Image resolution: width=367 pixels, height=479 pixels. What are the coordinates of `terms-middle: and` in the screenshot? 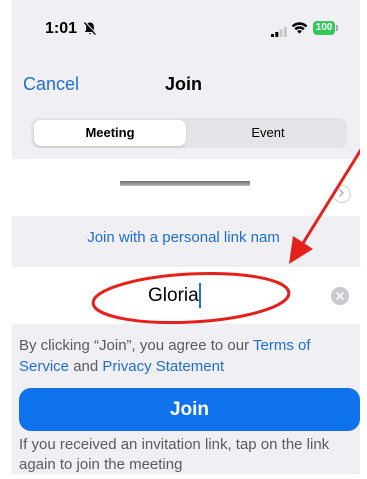 It's located at (86, 366).